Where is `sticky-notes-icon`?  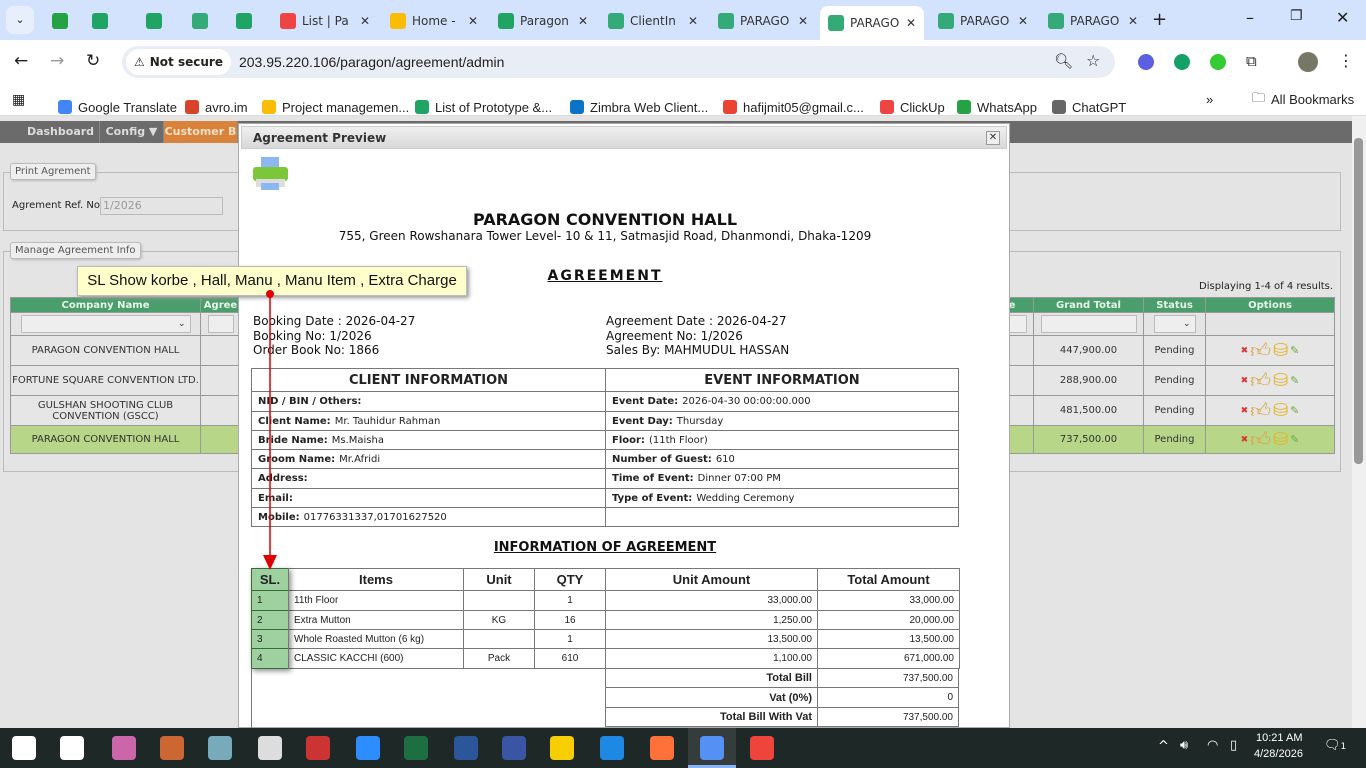
sticky-notes-icon is located at coordinates (562, 748).